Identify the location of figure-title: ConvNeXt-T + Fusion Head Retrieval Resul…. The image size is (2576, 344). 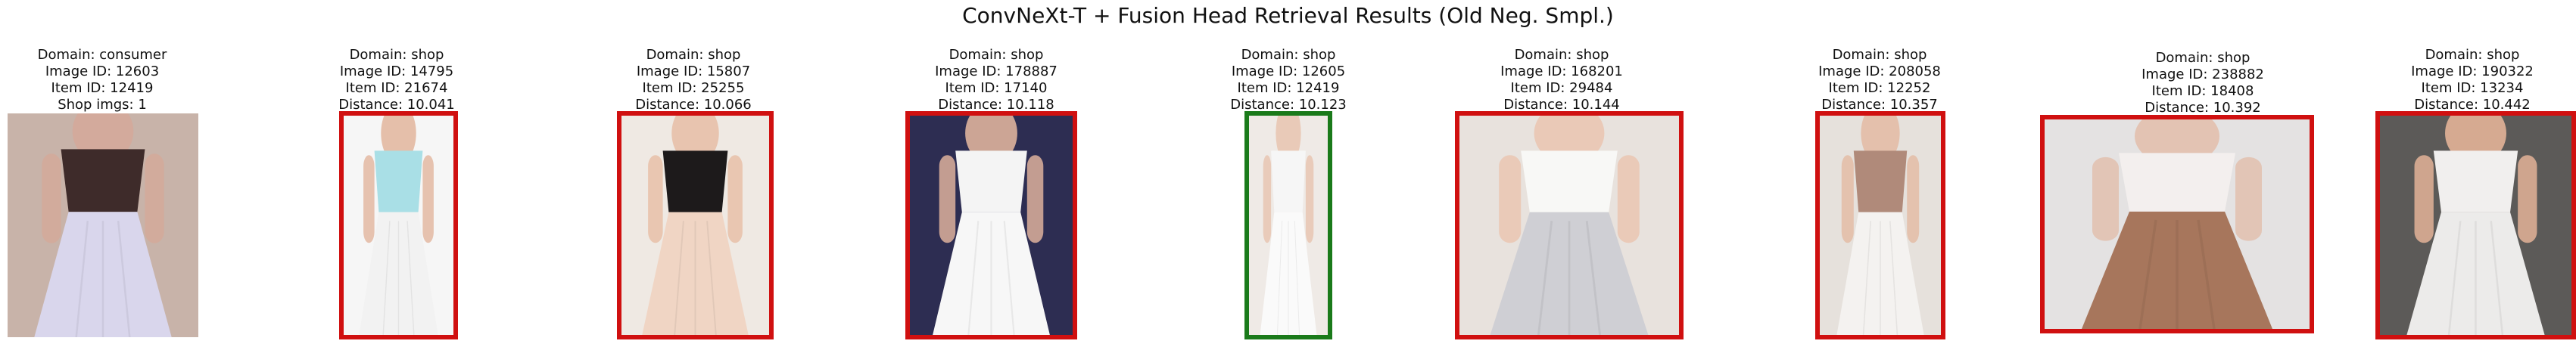
(1288, 15).